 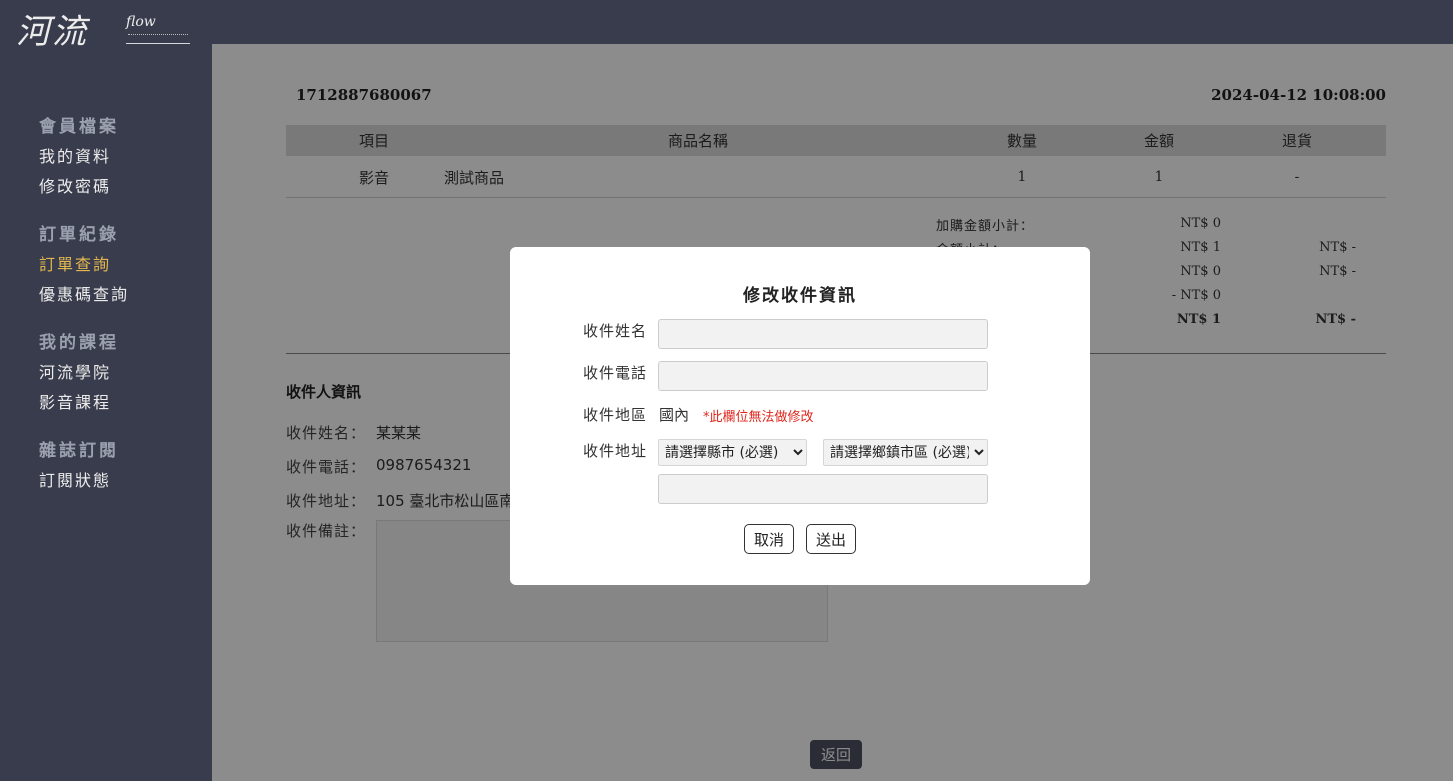 I want to click on brand-logo: 河流 flow, so click(x=104, y=32).